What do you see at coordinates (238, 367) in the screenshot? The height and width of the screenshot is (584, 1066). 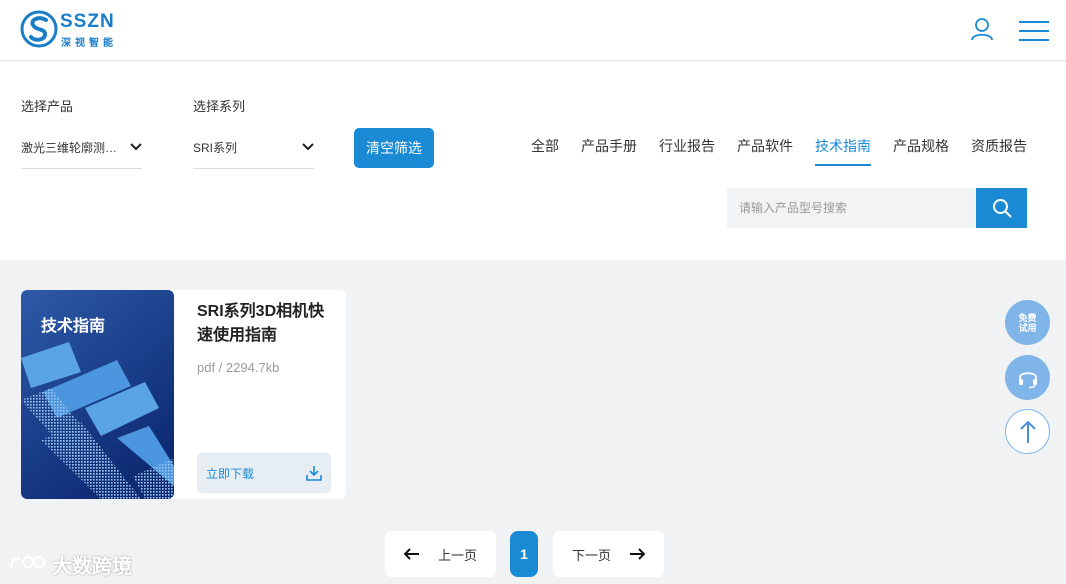 I see `document-meta: pdf / 2294.7kb` at bounding box center [238, 367].